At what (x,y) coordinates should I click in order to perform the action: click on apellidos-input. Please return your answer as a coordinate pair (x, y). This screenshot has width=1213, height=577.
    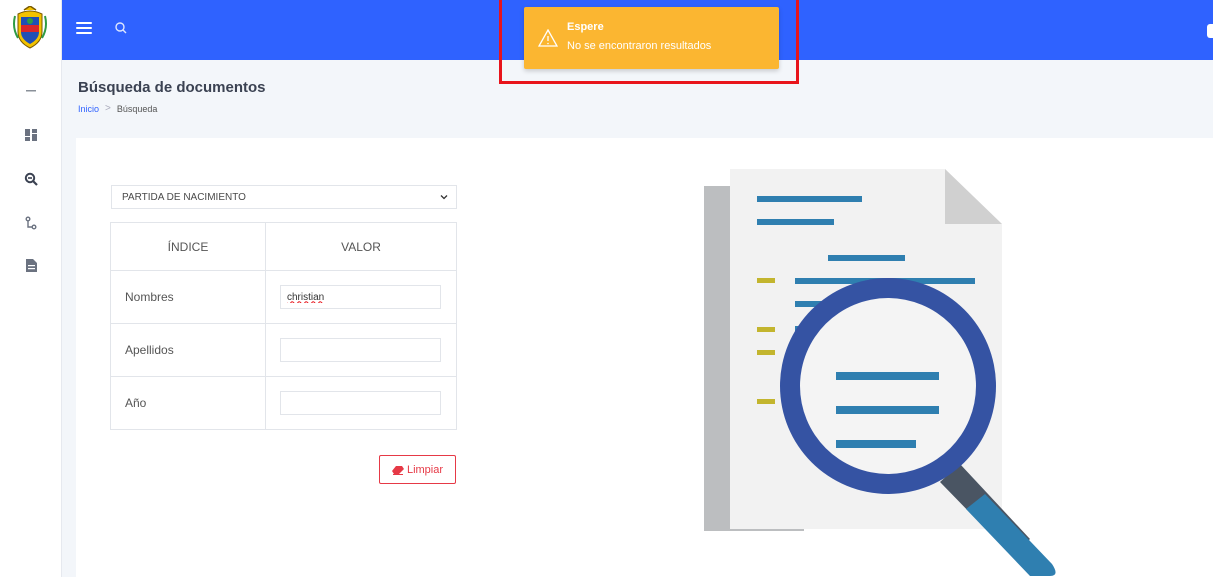
    Looking at the image, I should click on (360, 350).